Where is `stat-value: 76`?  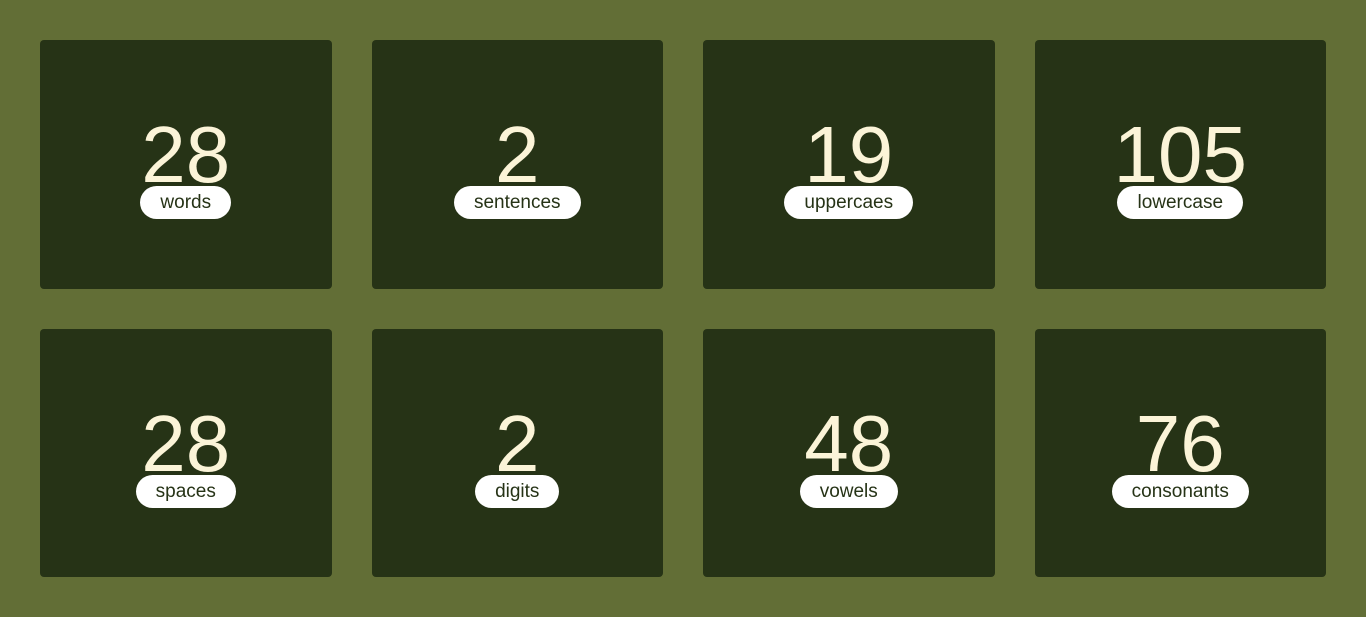 stat-value: 76 is located at coordinates (1180, 443).